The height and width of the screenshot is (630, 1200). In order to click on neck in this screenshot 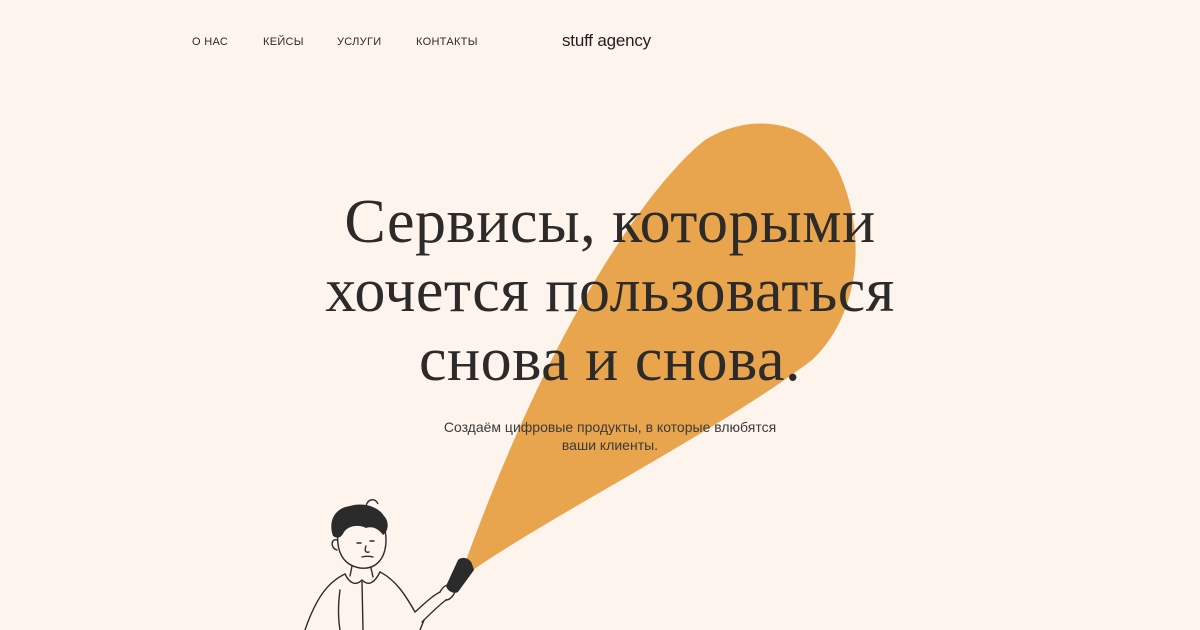, I will do `click(351, 571)`.